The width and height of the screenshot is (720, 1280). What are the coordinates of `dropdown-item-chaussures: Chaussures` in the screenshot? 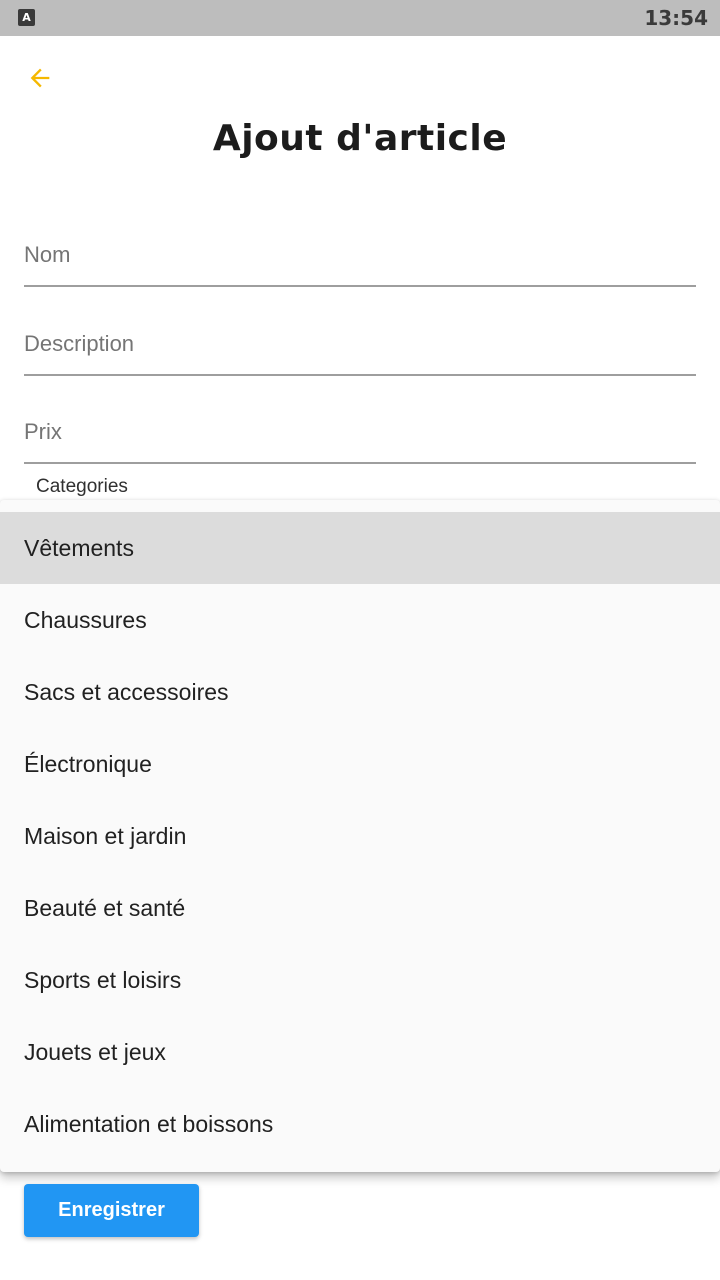 It's located at (360, 620).